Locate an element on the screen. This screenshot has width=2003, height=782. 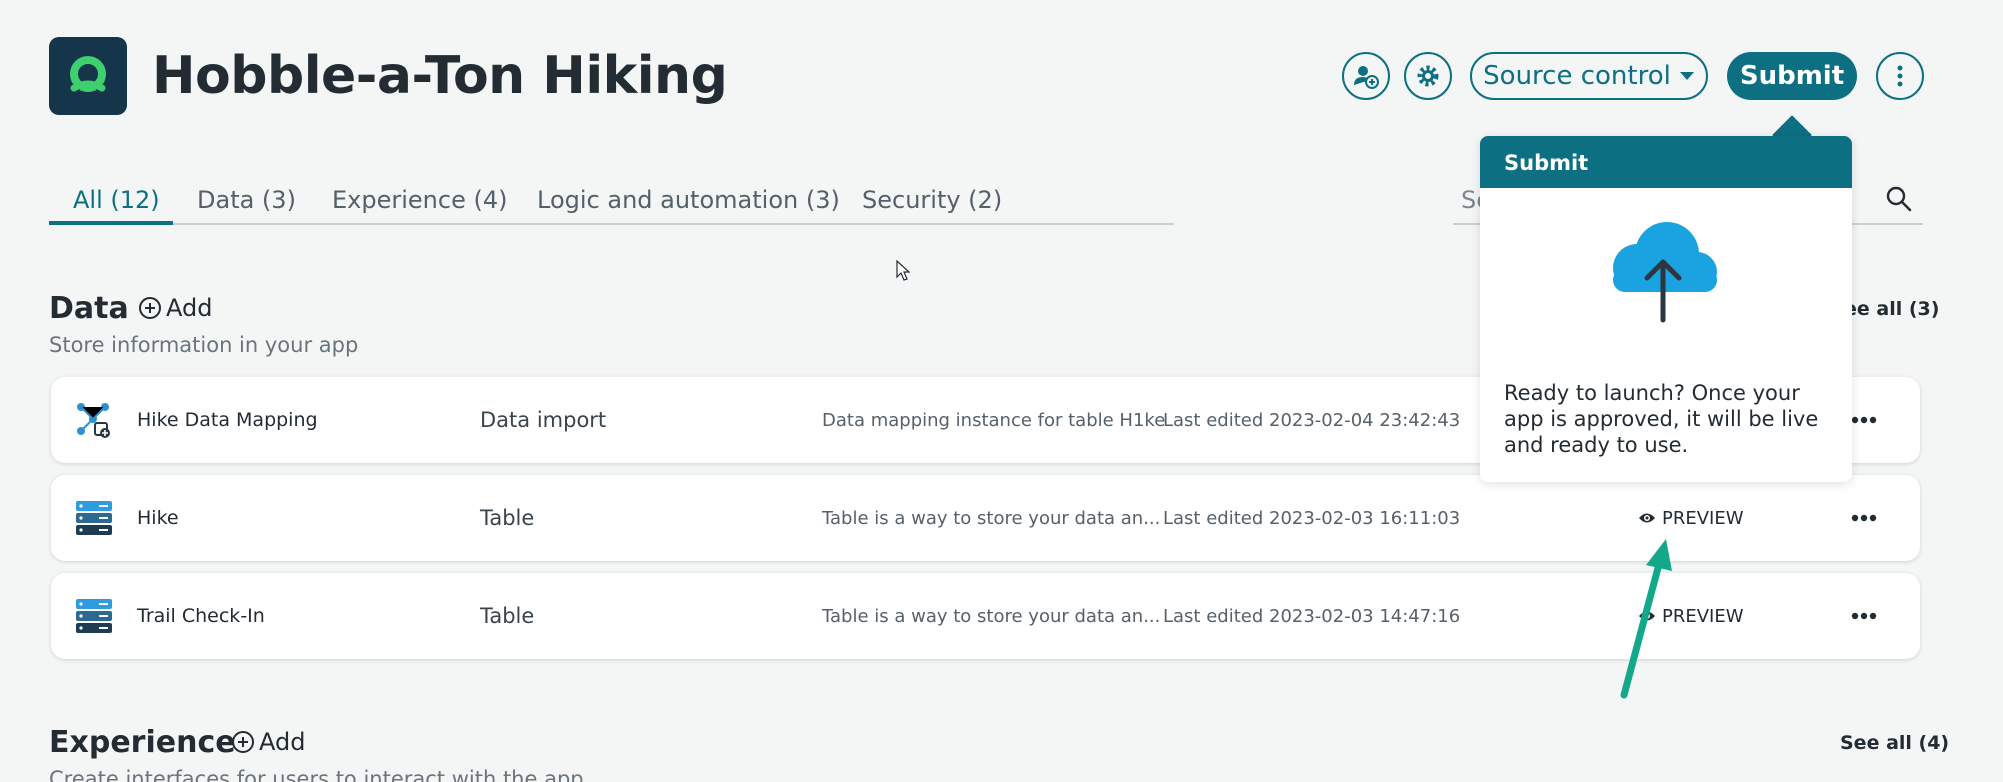
experience-see-all-link: See all (4) is located at coordinates (1894, 743).